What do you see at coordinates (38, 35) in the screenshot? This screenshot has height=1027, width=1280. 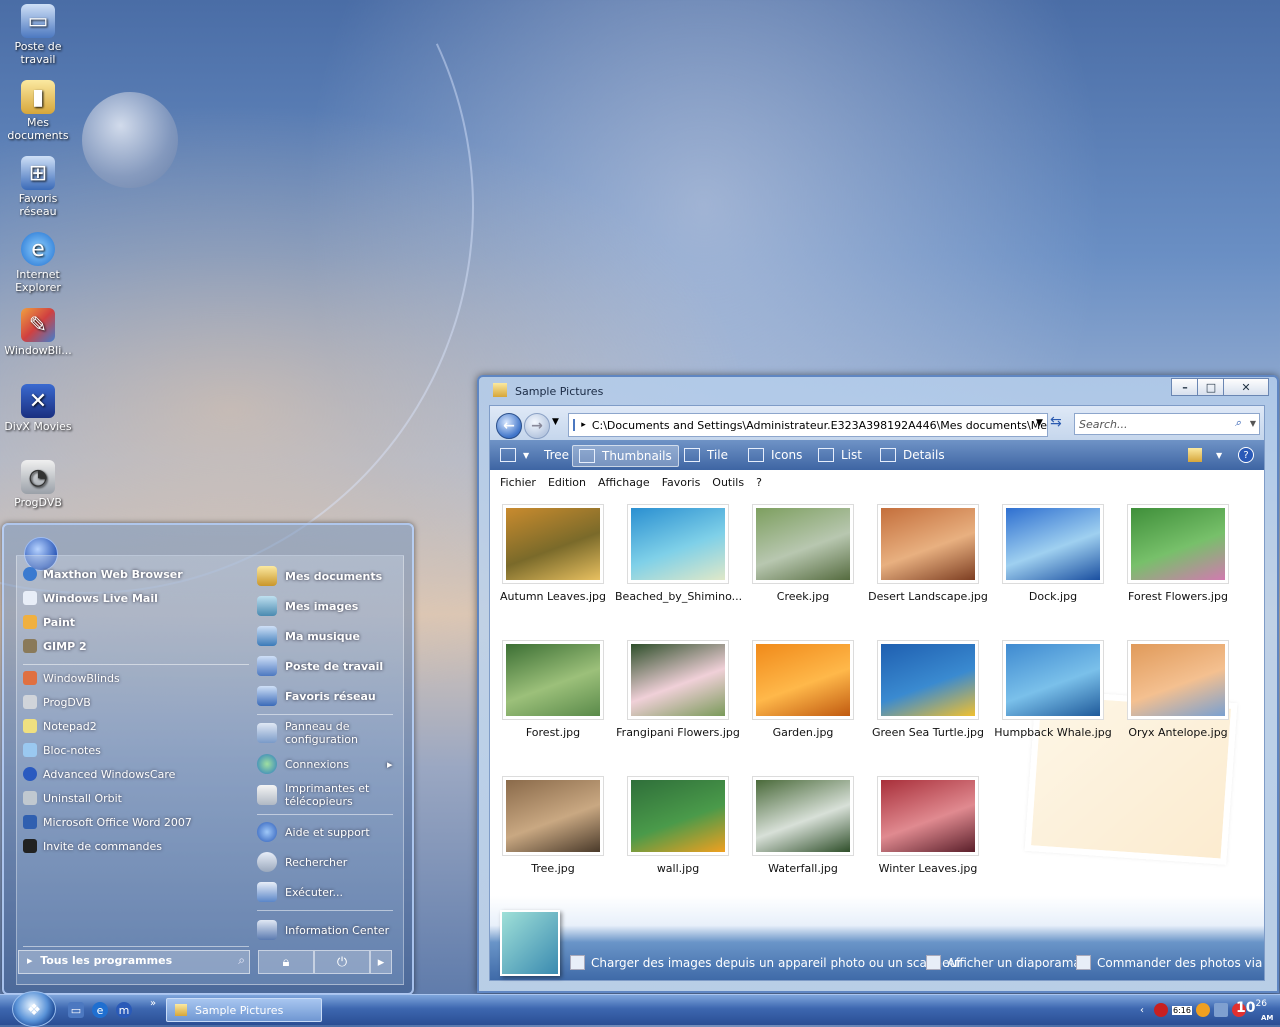 I see `desktop-icon-poste-de-travail: ▭ Poste de travail` at bounding box center [38, 35].